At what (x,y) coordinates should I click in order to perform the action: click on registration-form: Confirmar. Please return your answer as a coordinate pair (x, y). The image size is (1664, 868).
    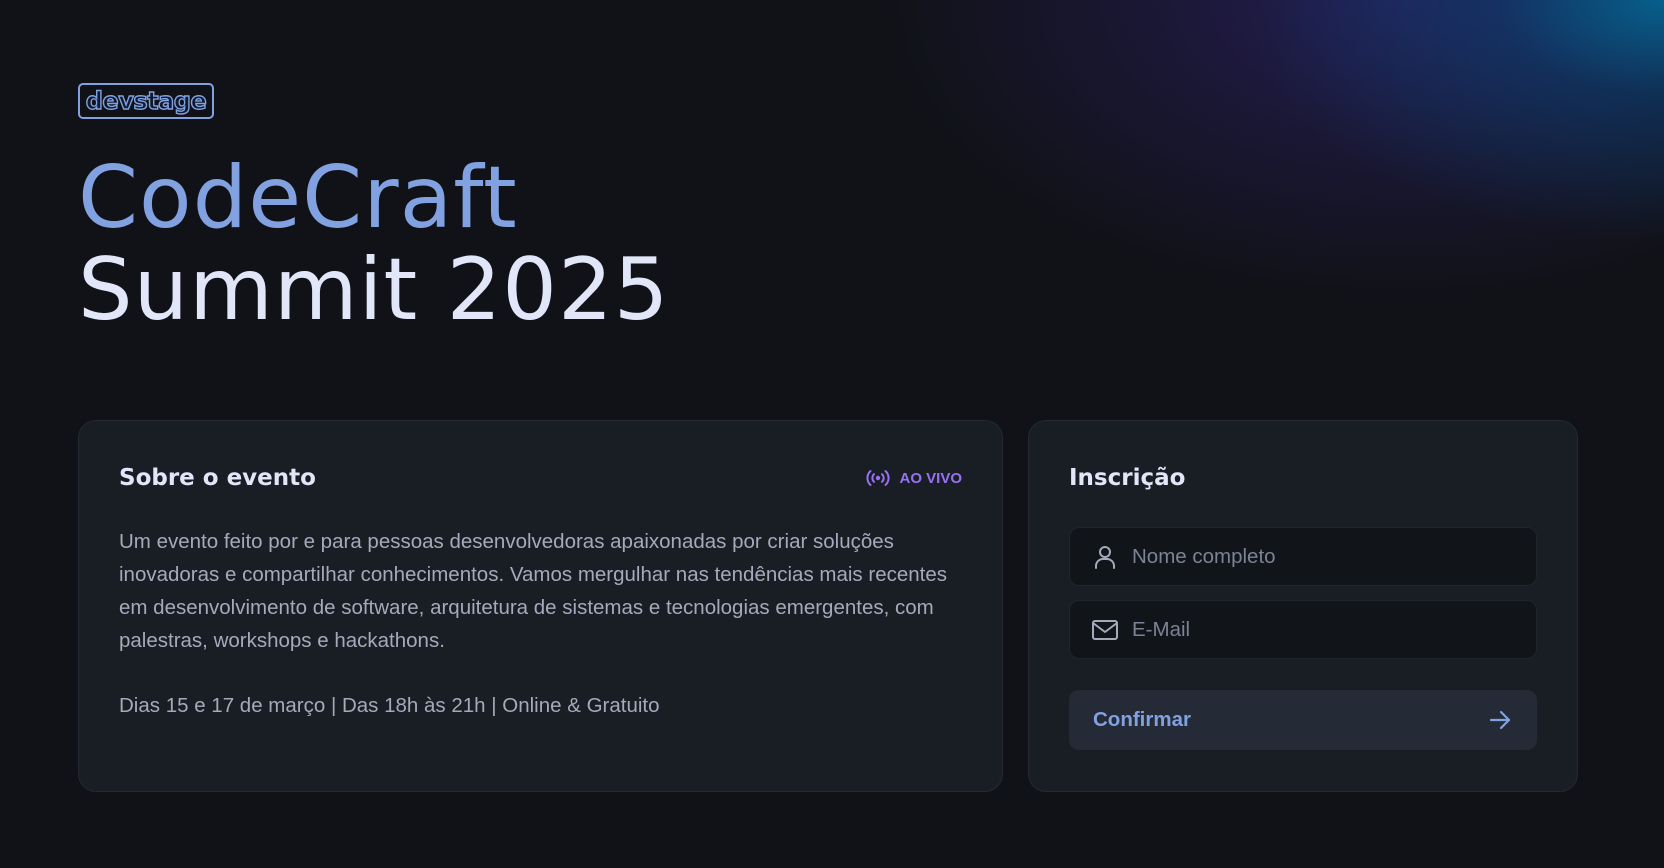
    Looking at the image, I should click on (1303, 638).